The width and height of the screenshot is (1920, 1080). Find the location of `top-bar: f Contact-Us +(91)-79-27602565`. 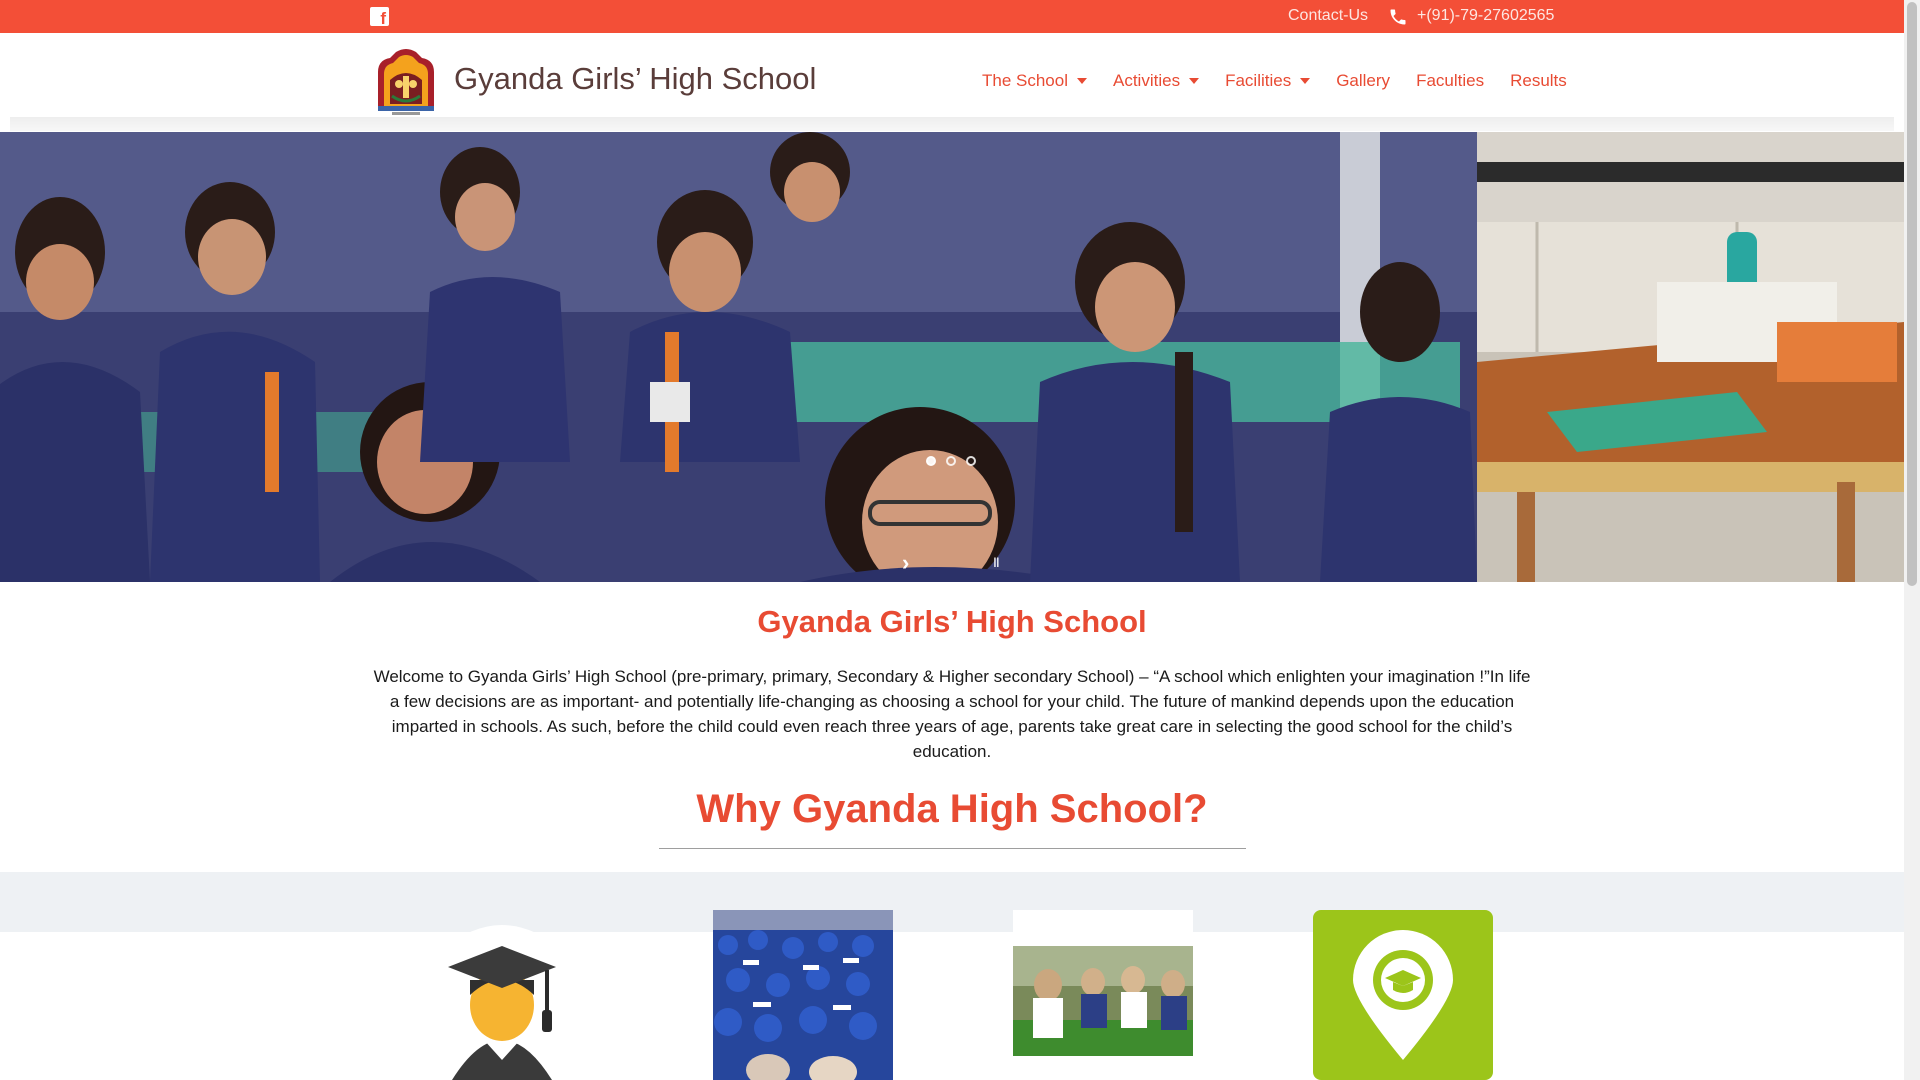

top-bar: f Contact-Us +(91)-79-27602565 is located at coordinates (952, 16).